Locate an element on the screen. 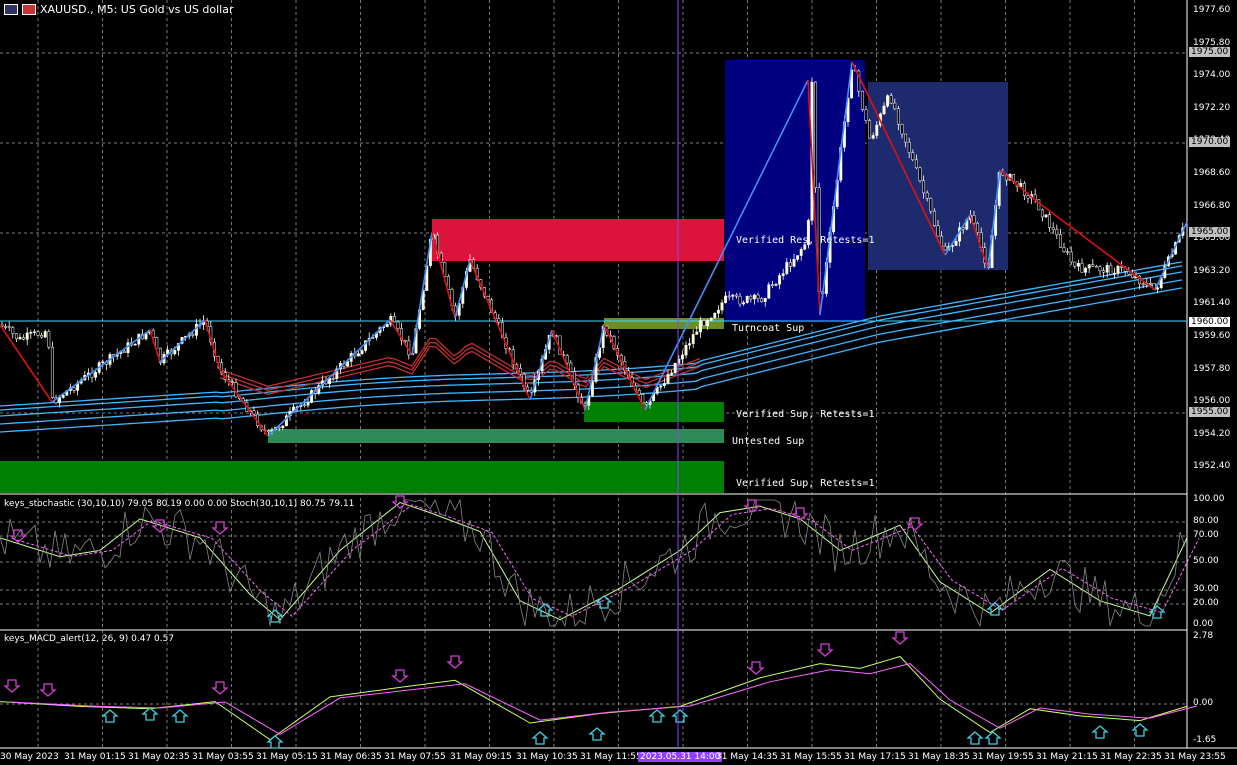 This screenshot has width=1237, height=765. price-tag: 1960.00 is located at coordinates (1210, 322).